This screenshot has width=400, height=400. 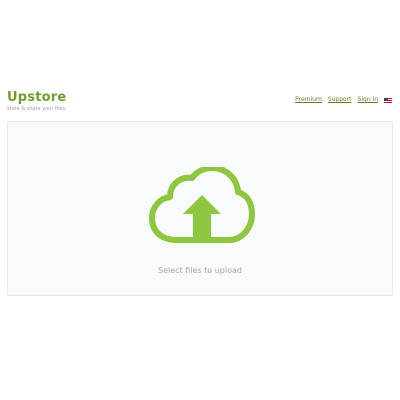 What do you see at coordinates (368, 100) in the screenshot?
I see `nav-link-sign-in: Sign in` at bounding box center [368, 100].